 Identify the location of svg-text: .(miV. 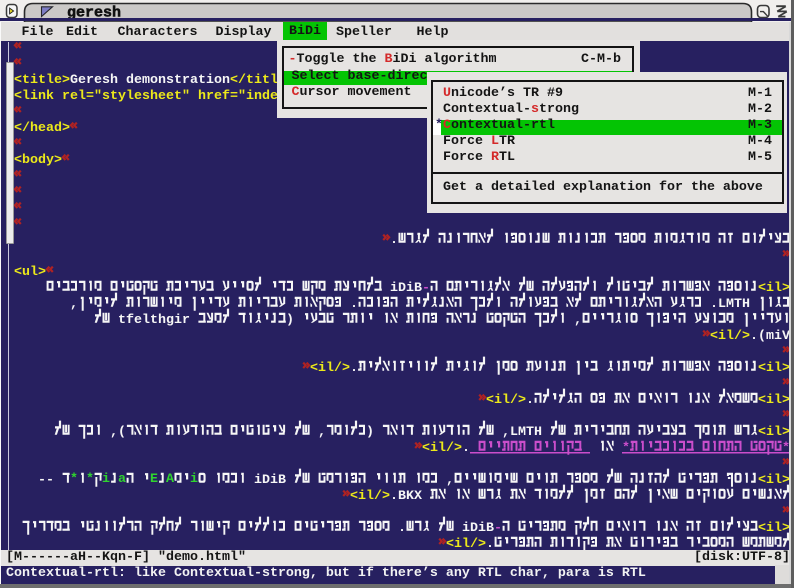
(770, 336).